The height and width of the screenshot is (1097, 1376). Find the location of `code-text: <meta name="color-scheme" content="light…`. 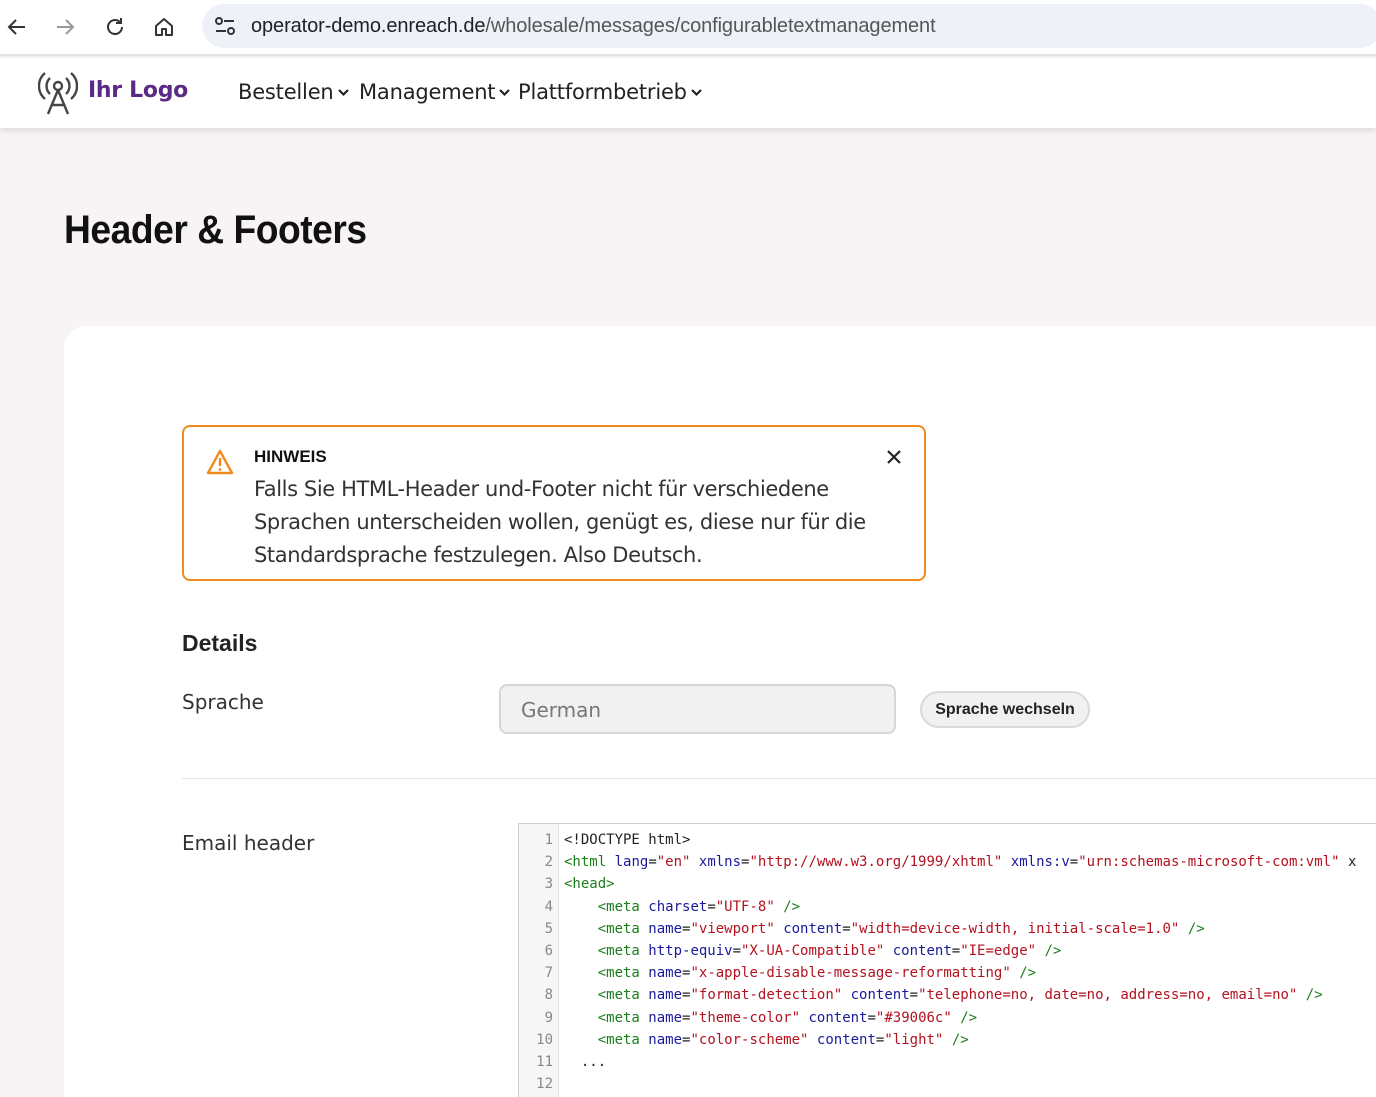

code-text: <meta name="color-scheme" content="light… is located at coordinates (783, 1039).